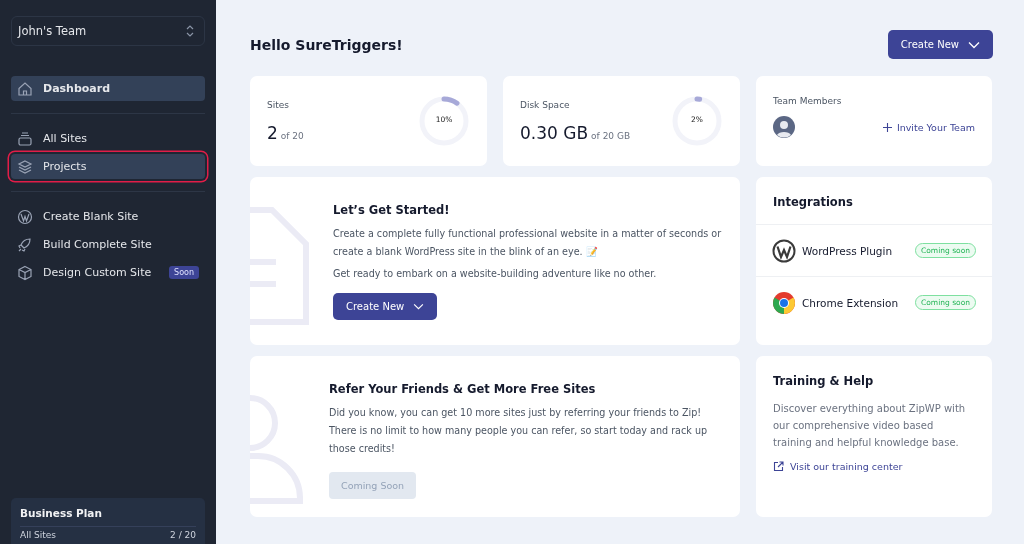  What do you see at coordinates (874, 466) in the screenshot?
I see `training-link: Visit our training center` at bounding box center [874, 466].